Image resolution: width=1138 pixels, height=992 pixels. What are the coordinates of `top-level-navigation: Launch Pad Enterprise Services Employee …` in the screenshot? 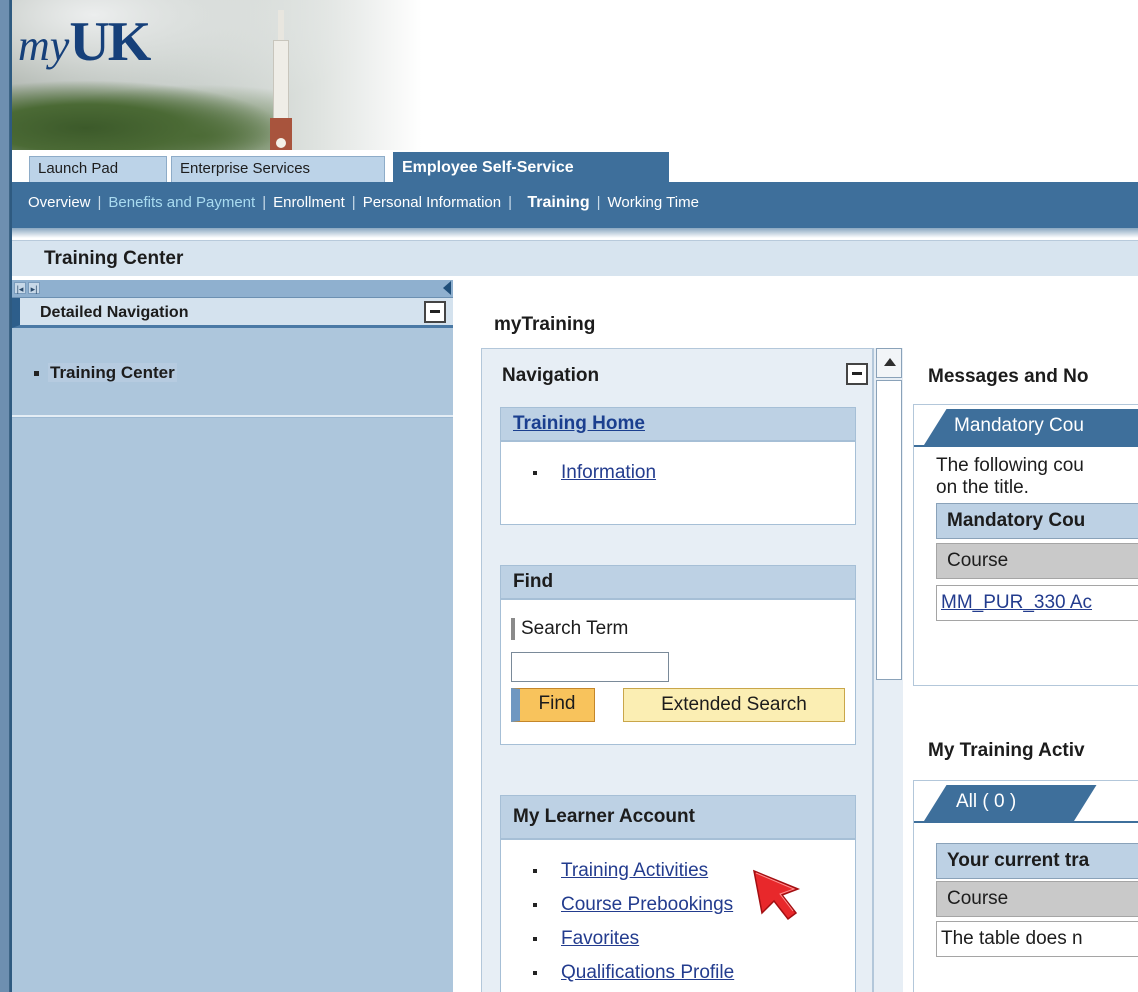 It's located at (575, 167).